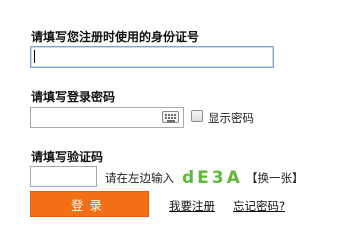 This screenshot has height=250, width=351. I want to click on captcha-hint: 请在左边输入, so click(139, 178).